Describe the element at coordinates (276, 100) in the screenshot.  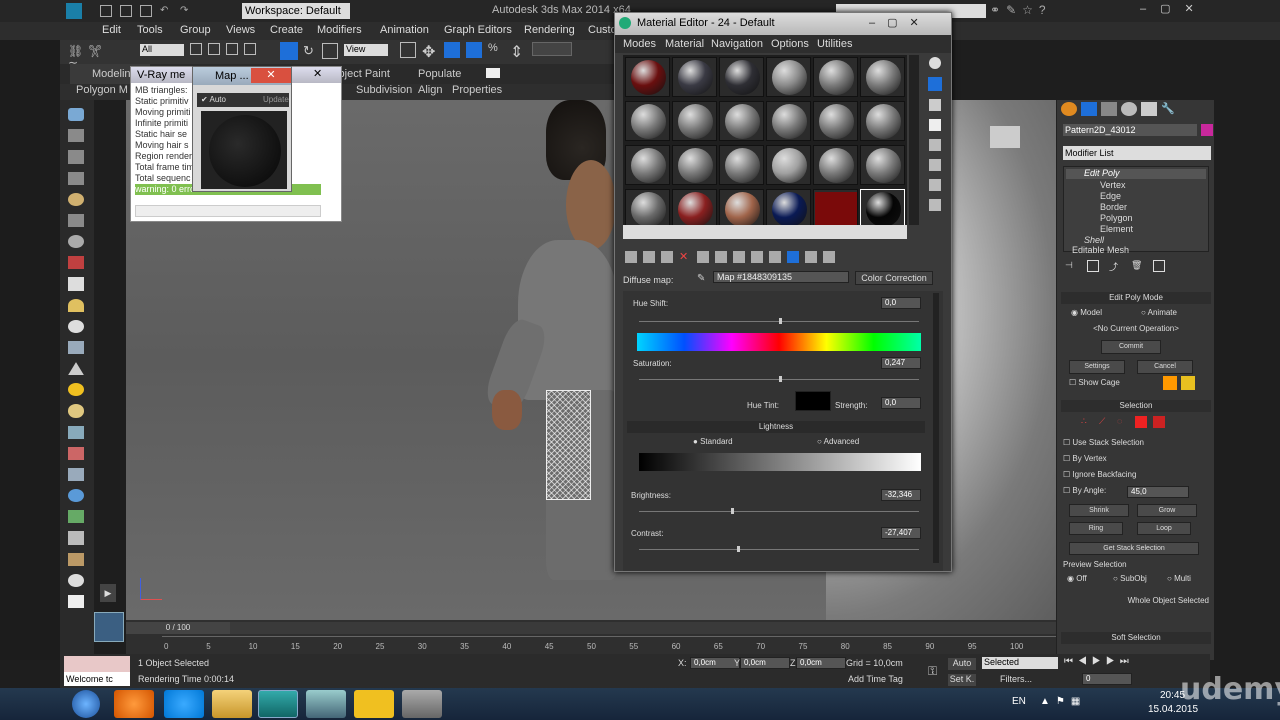
I see `update-button: Update` at that location.